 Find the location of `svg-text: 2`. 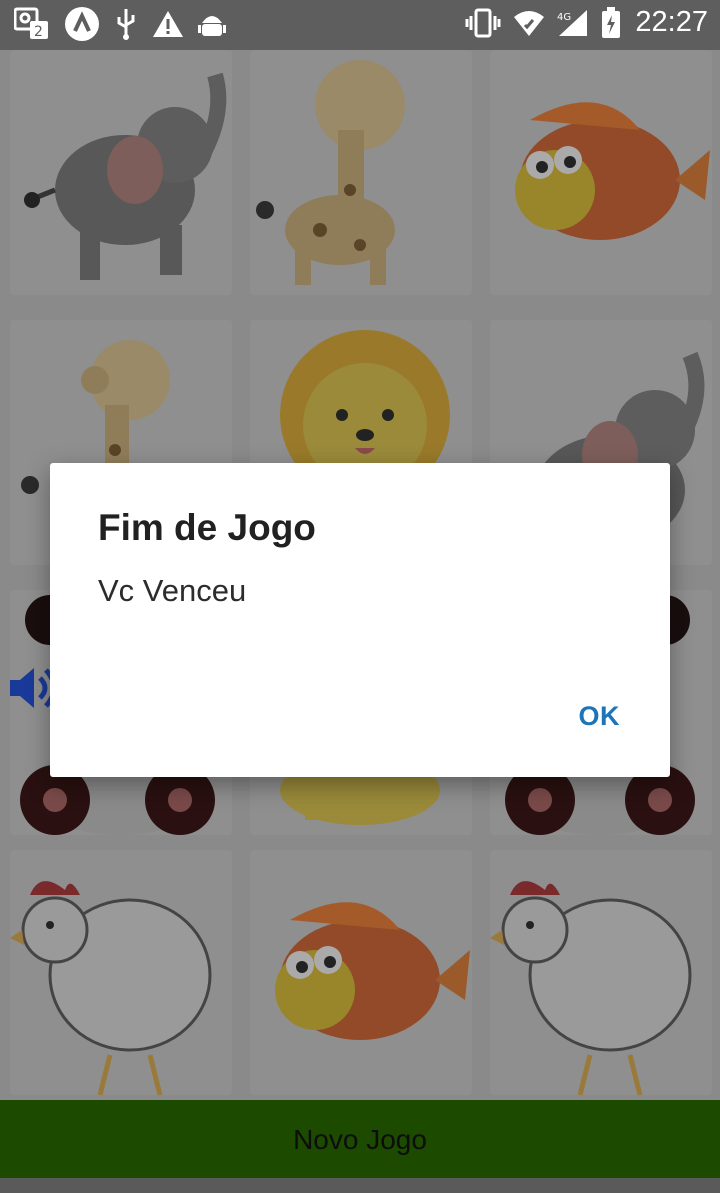

svg-text: 2 is located at coordinates (38, 32).